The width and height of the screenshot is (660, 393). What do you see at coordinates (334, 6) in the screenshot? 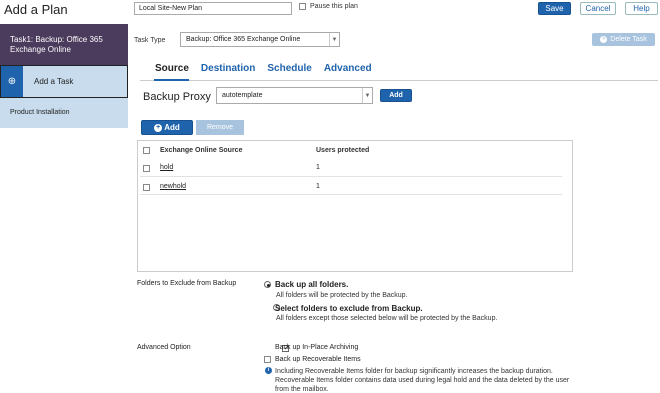
I see `pause-plan-label: Pause this plan` at bounding box center [334, 6].